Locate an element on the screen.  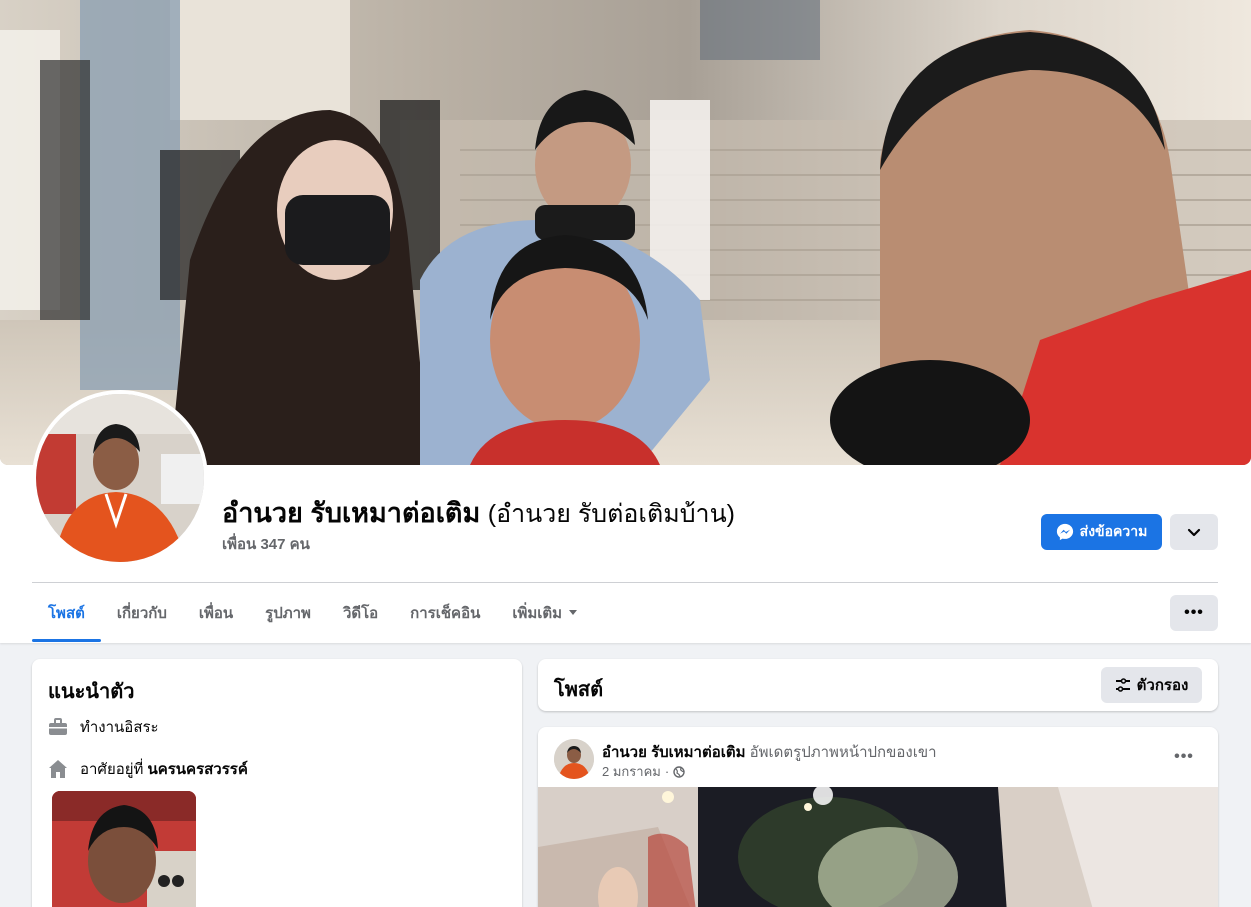
post-meta: 2 มกราคม · is located at coordinates (643, 771).